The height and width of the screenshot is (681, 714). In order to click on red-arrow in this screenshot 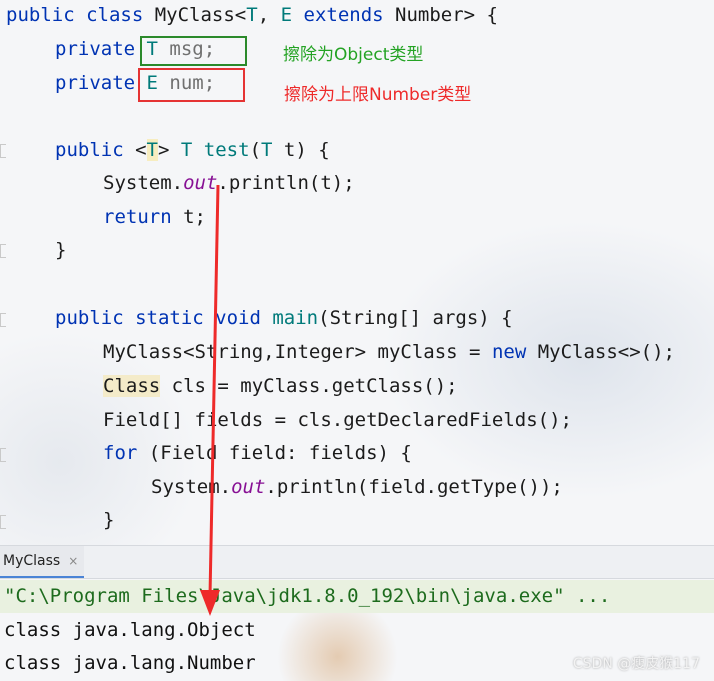, I will do `click(210, 400)`.